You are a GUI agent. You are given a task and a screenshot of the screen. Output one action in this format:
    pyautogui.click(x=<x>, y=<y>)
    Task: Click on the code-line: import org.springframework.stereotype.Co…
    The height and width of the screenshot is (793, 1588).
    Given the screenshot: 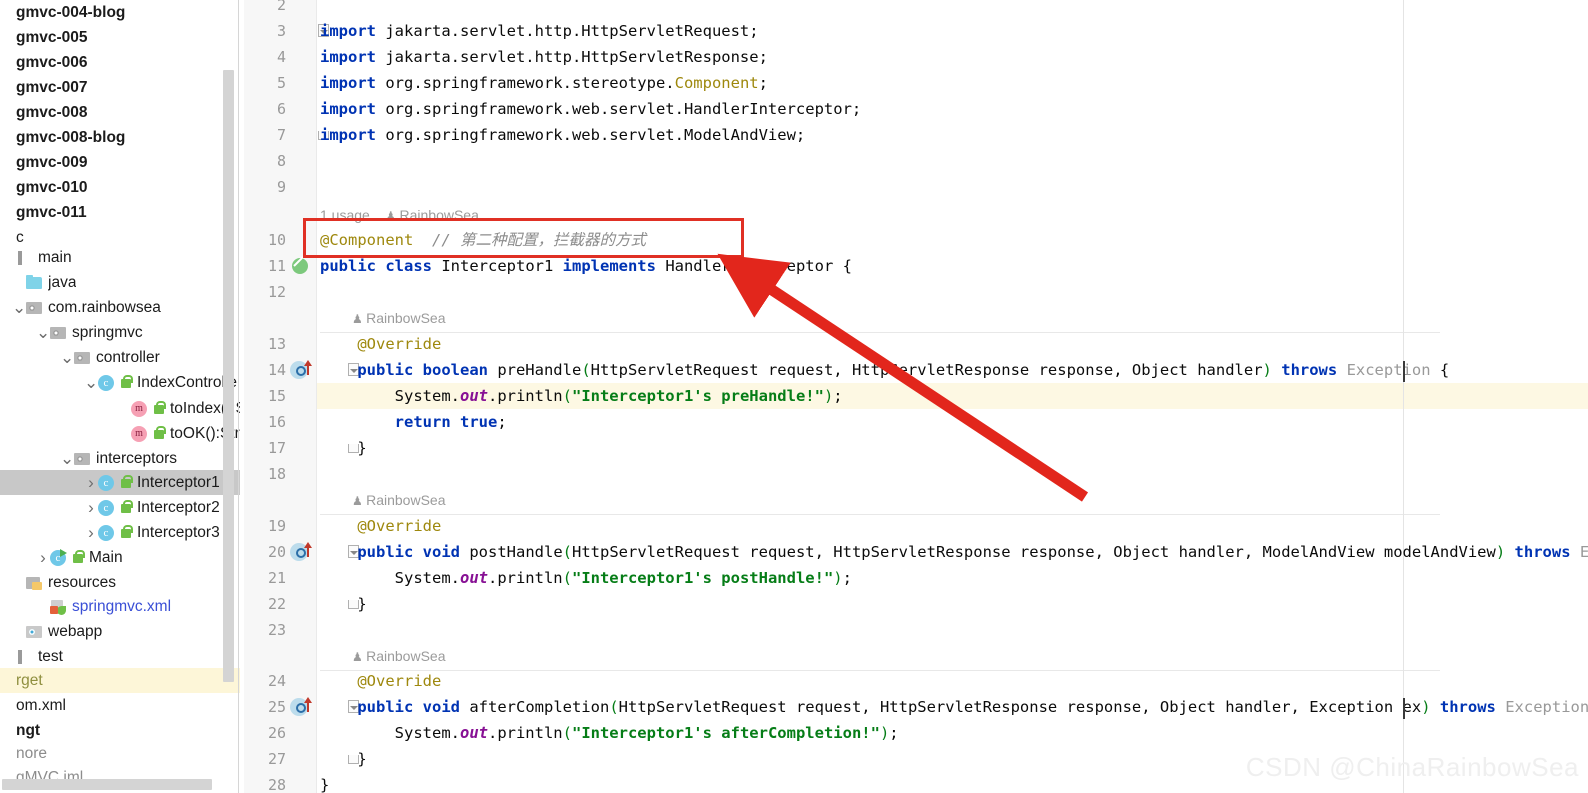 What is the action you would take?
    pyautogui.click(x=544, y=83)
    